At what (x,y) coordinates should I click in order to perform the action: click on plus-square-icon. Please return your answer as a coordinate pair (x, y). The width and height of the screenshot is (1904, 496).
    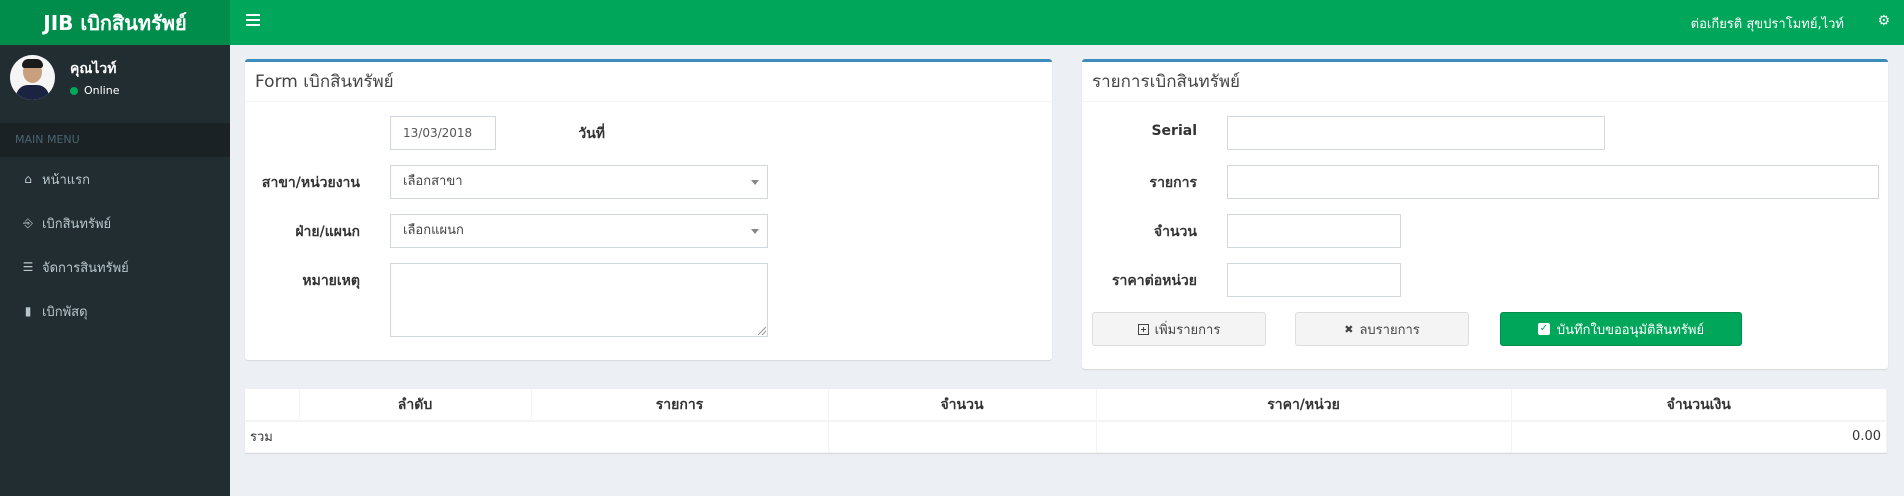
    Looking at the image, I should click on (1143, 329).